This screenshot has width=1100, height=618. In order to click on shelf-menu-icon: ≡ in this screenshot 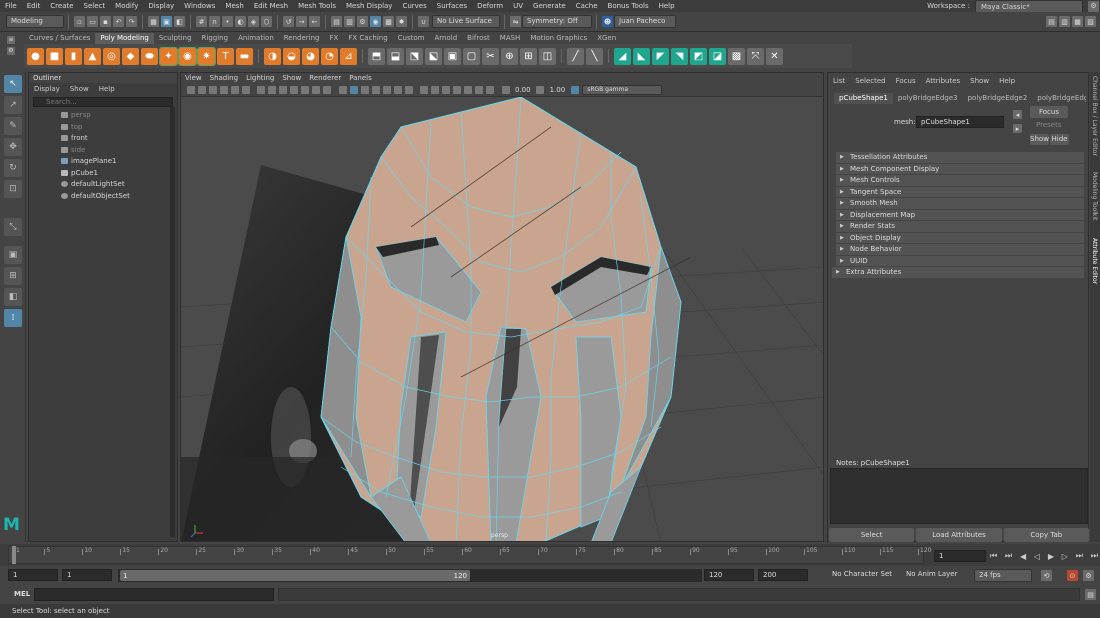, I will do `click(11, 39)`.